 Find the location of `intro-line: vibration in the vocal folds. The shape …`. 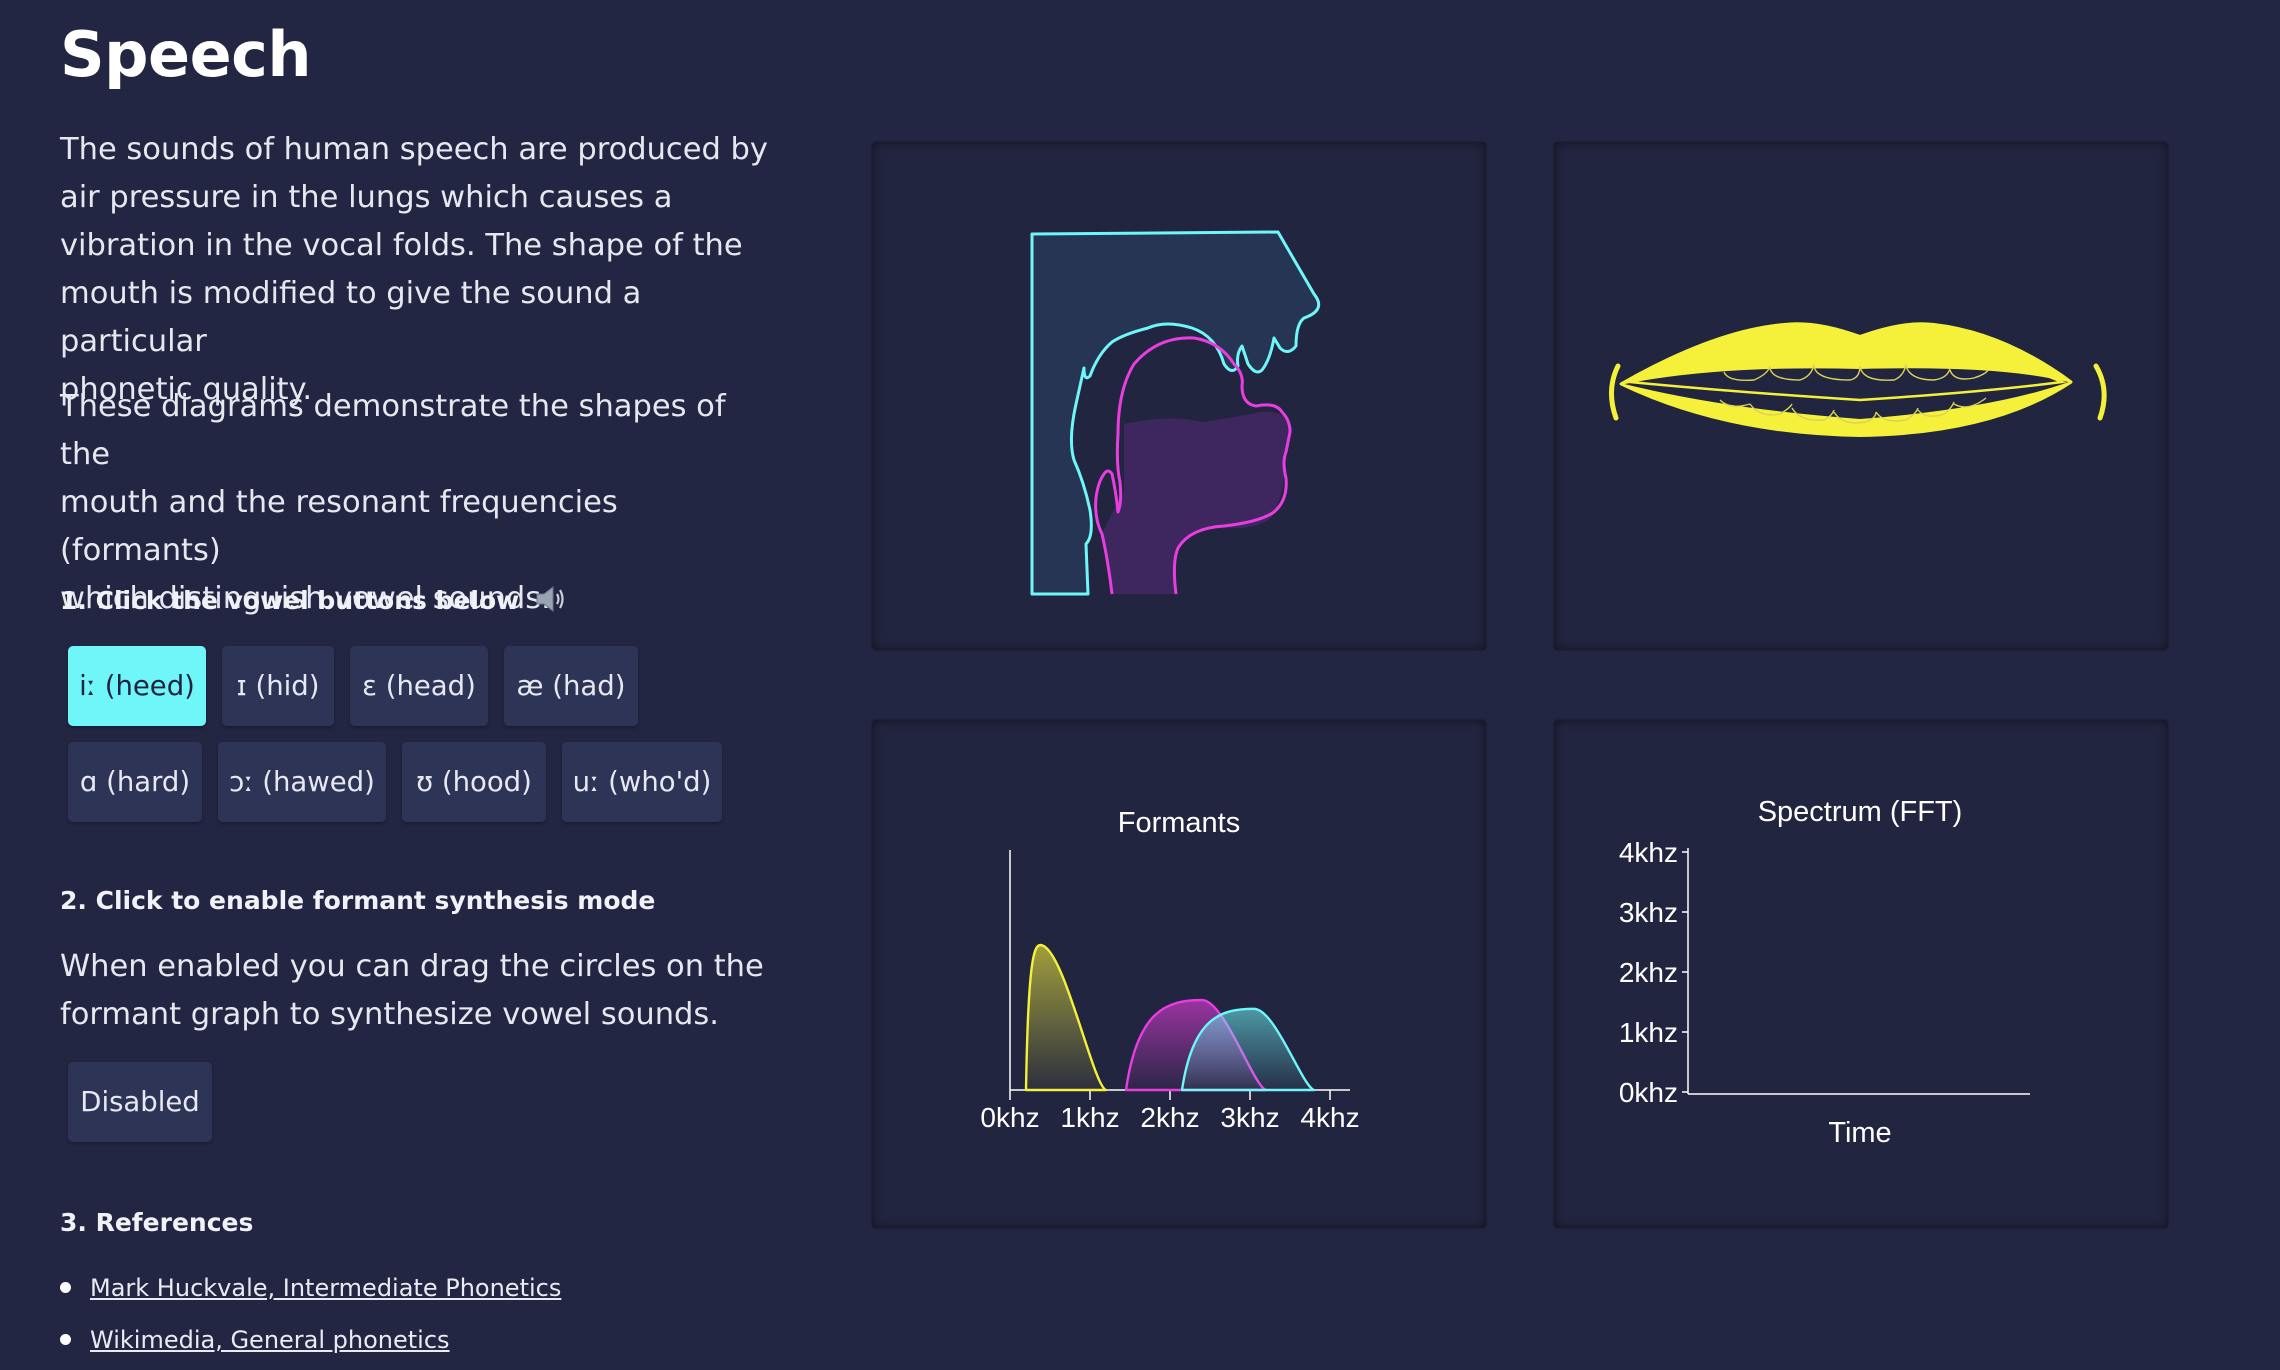

intro-line: vibration in the vocal folds. The shape … is located at coordinates (401, 245).